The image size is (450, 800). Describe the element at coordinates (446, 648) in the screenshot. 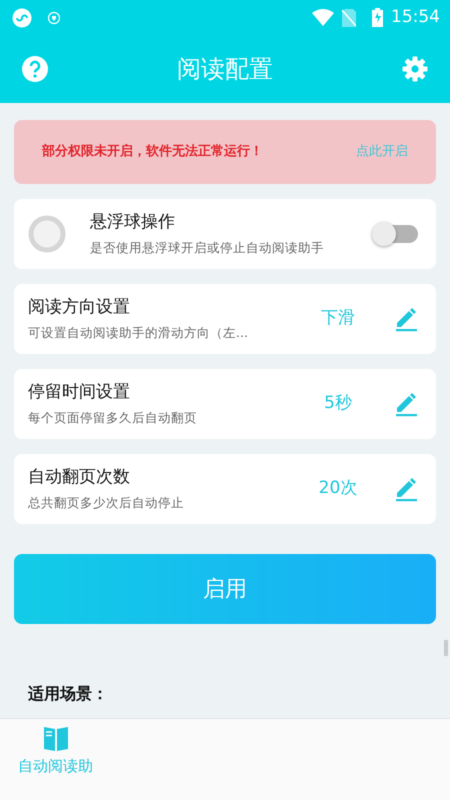

I see `scrollbar` at that location.